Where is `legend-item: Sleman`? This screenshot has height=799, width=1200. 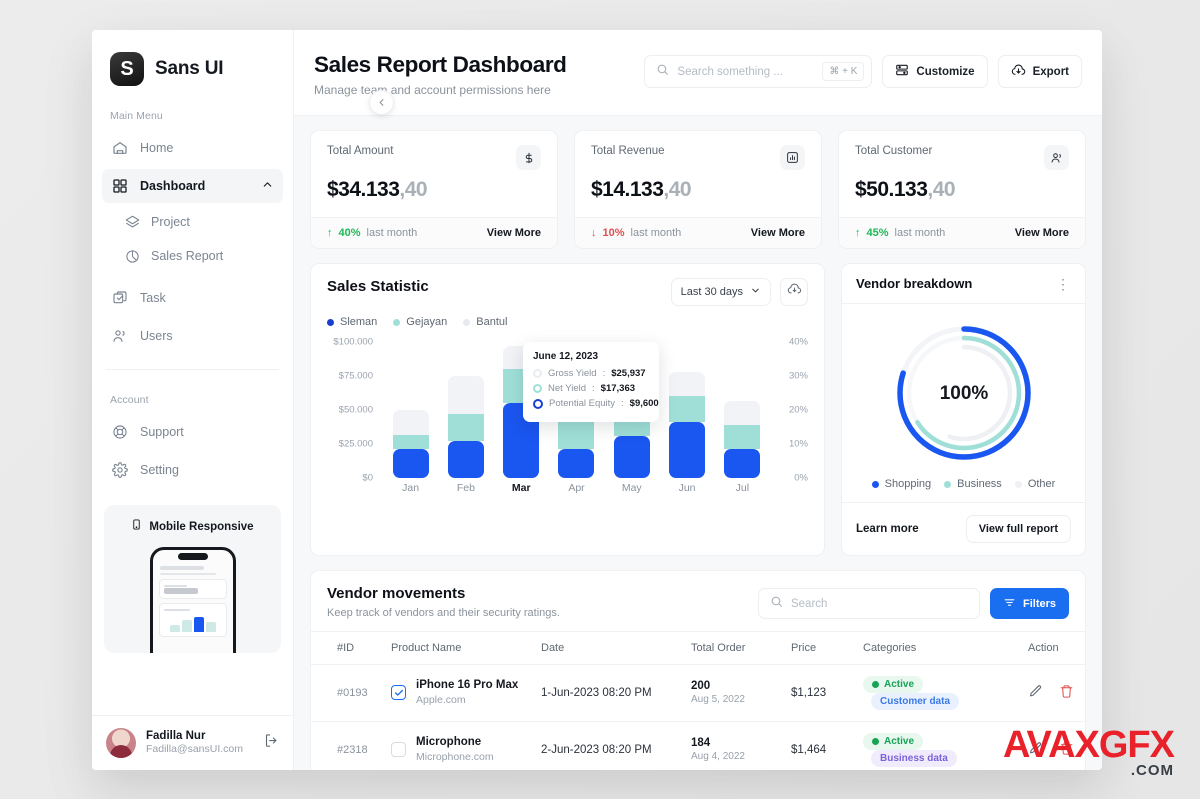 legend-item: Sleman is located at coordinates (352, 322).